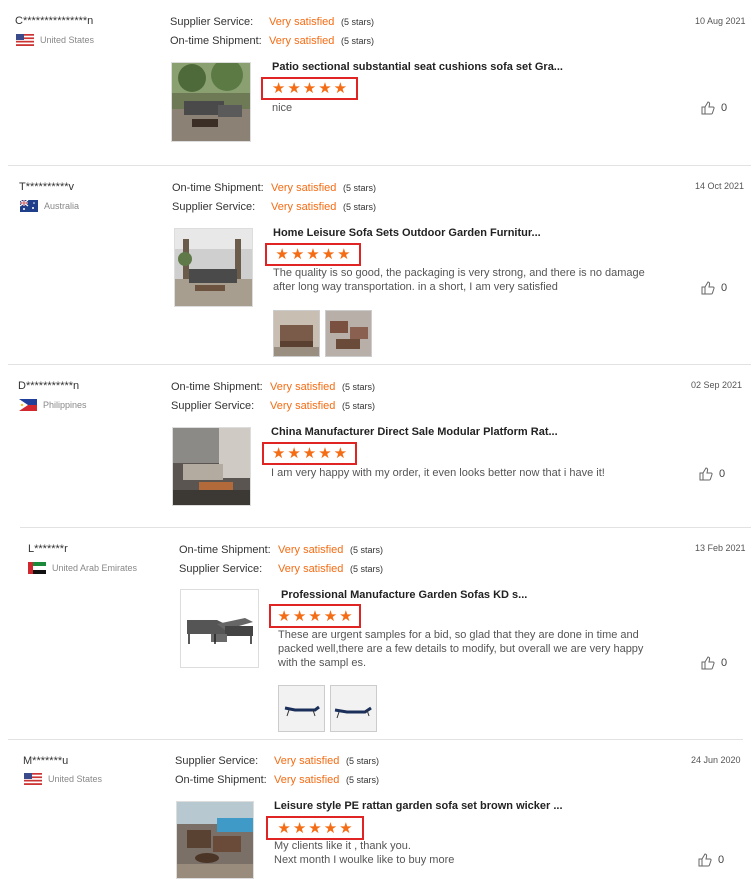 This screenshot has width=751, height=895. I want to click on comment-line: Next month I woulke like to buy more, so click(364, 860).